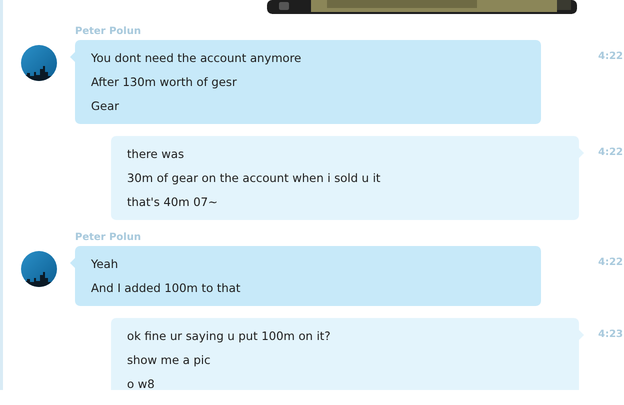  What do you see at coordinates (229, 336) in the screenshot?
I see `message-text: ok fine ur saying u put 100m on it?` at bounding box center [229, 336].